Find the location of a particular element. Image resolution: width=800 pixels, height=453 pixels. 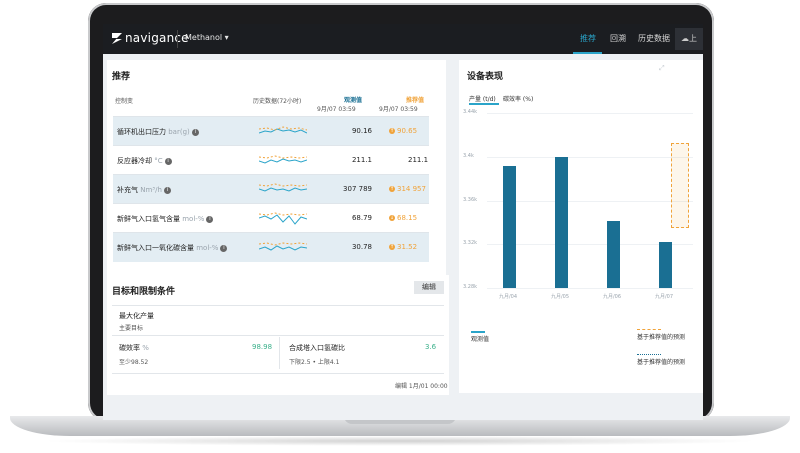

panel-title: 推荐 is located at coordinates (121, 77).